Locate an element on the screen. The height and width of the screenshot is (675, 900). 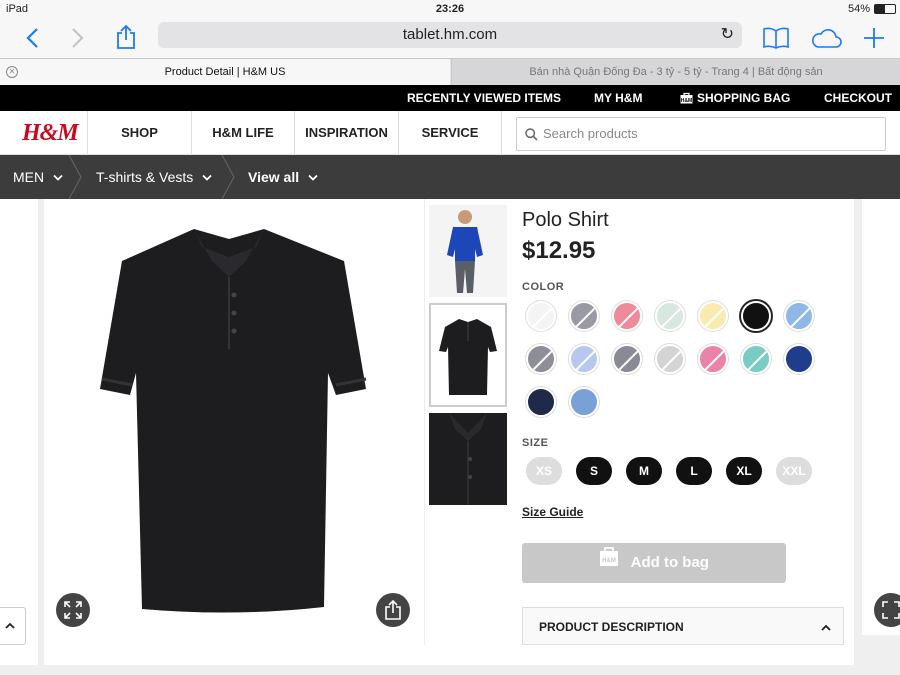
add-to-bag-label: Add to bag is located at coordinates (669, 562).